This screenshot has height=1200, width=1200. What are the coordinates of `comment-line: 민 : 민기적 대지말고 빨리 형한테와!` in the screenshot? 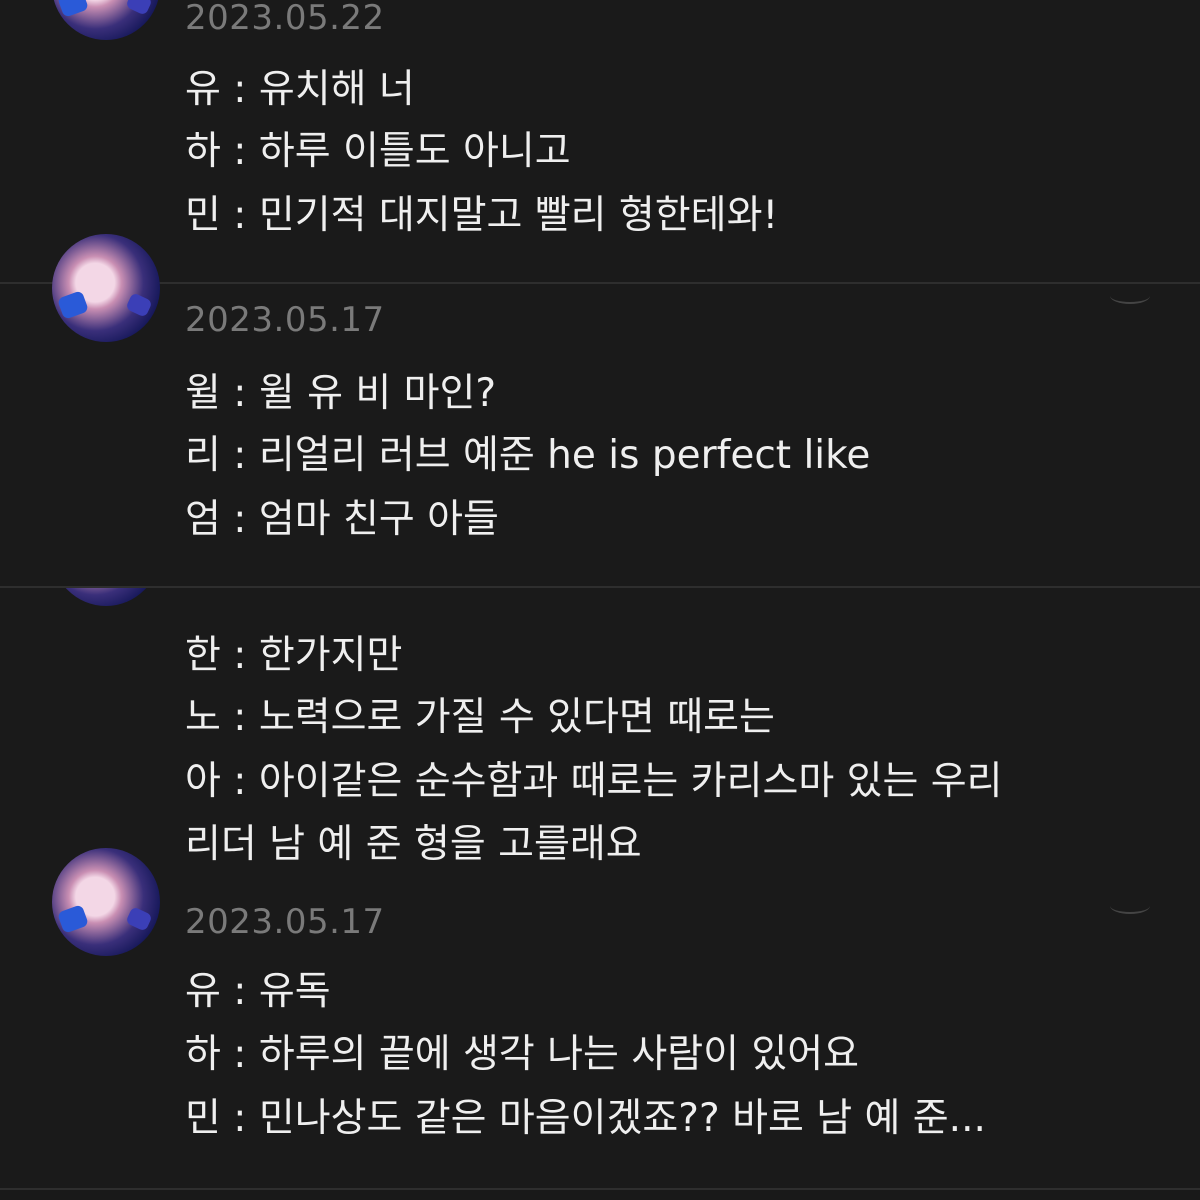 It's located at (482, 215).